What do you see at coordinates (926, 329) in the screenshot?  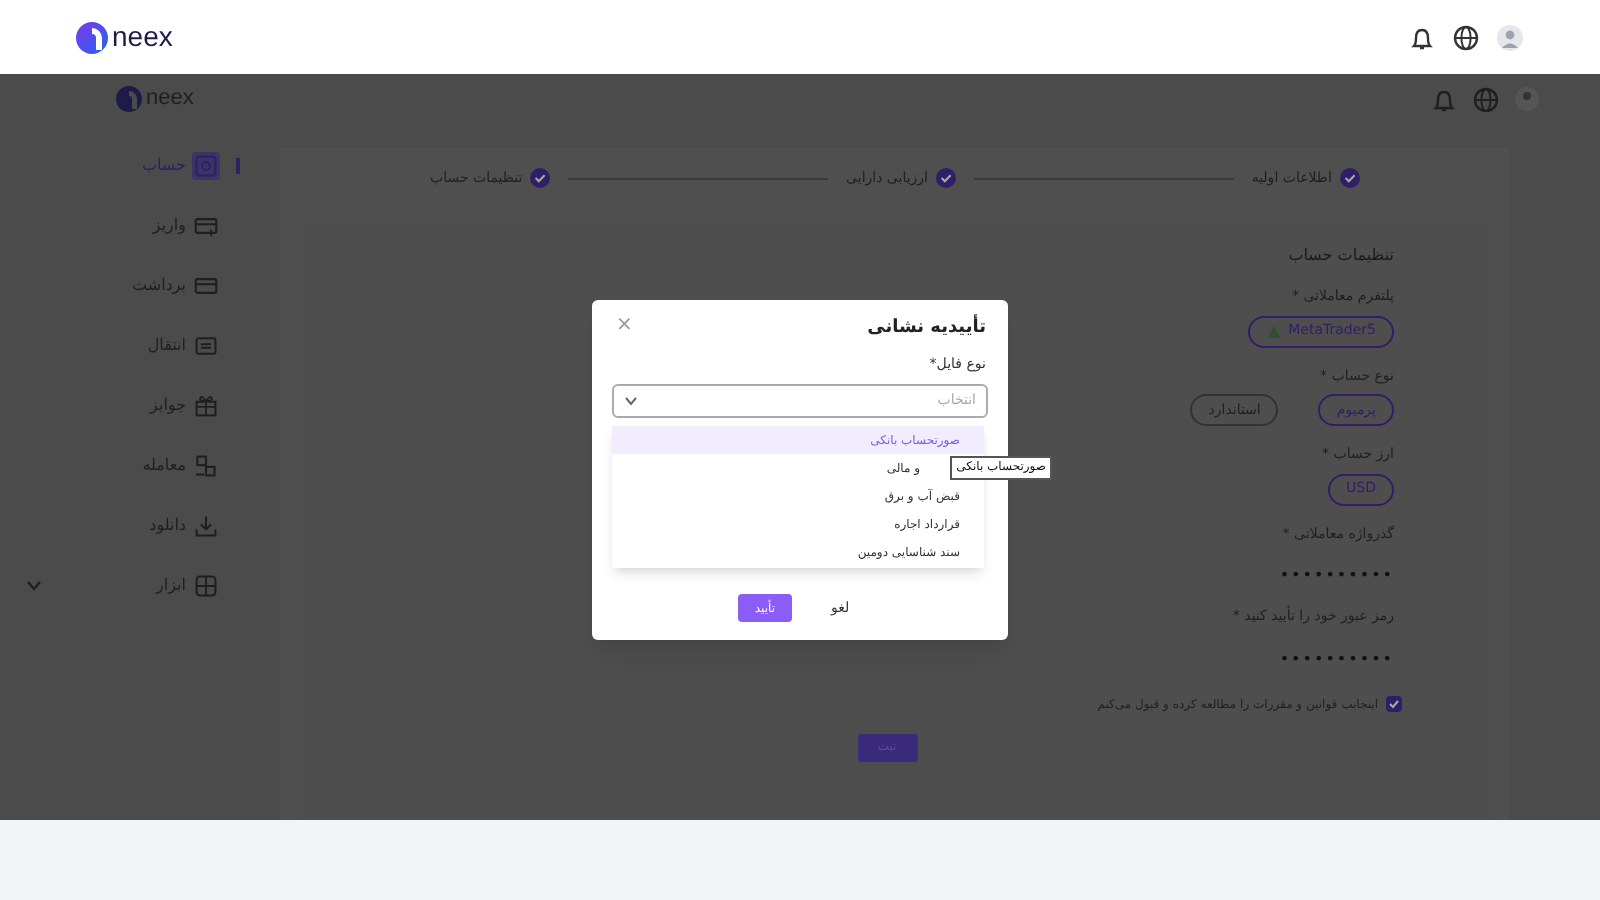 I see `dialog-title: تأییدیه نشانی` at bounding box center [926, 329].